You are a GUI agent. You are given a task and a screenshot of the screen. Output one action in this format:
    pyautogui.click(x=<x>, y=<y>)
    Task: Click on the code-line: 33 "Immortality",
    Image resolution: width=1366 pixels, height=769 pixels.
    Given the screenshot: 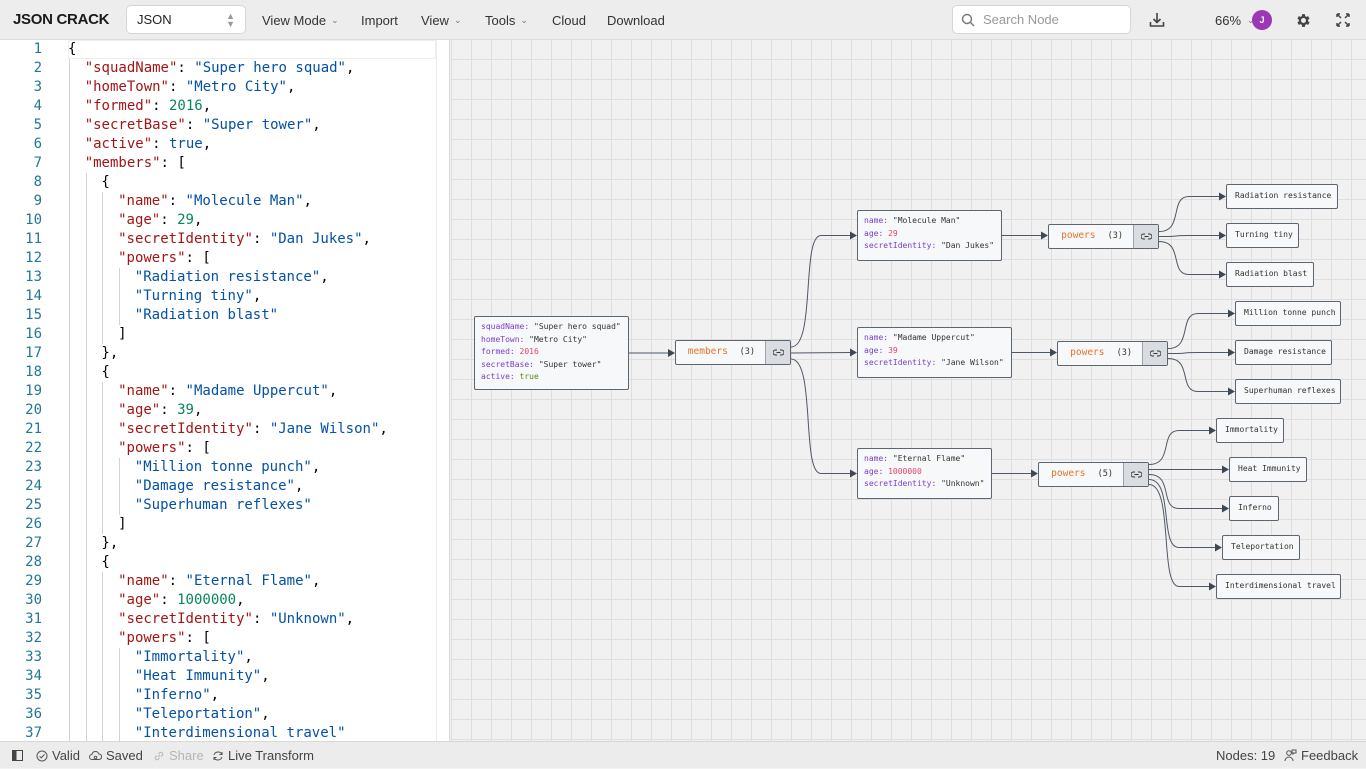 What is the action you would take?
    pyautogui.click(x=218, y=657)
    